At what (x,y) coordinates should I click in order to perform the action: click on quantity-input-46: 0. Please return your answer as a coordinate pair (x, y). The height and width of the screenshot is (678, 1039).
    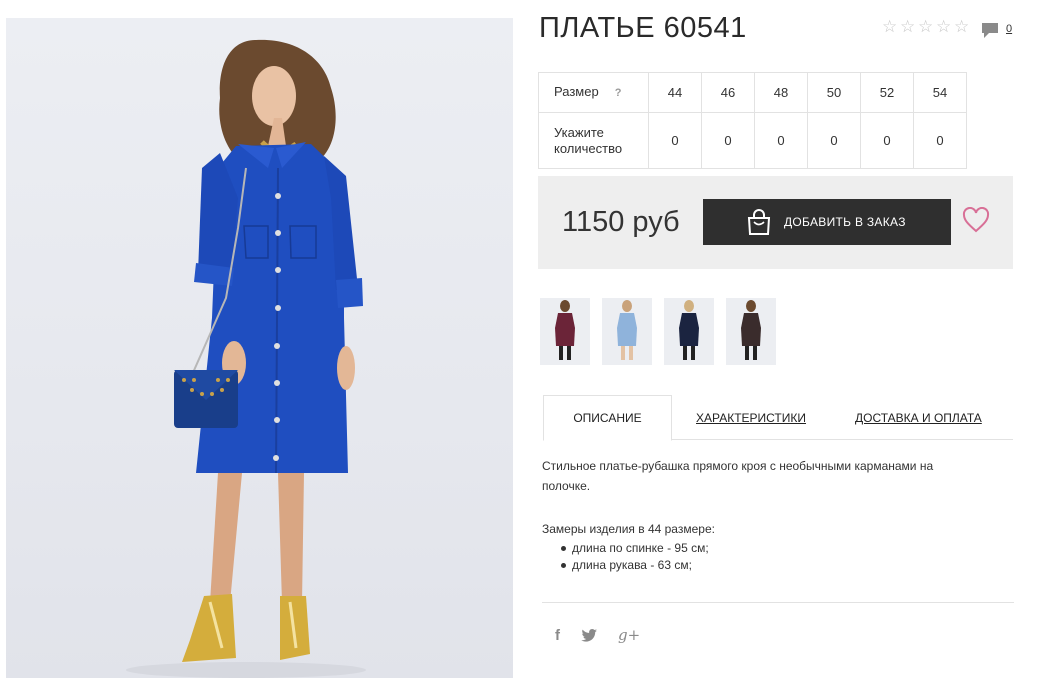
    Looking at the image, I should click on (728, 140).